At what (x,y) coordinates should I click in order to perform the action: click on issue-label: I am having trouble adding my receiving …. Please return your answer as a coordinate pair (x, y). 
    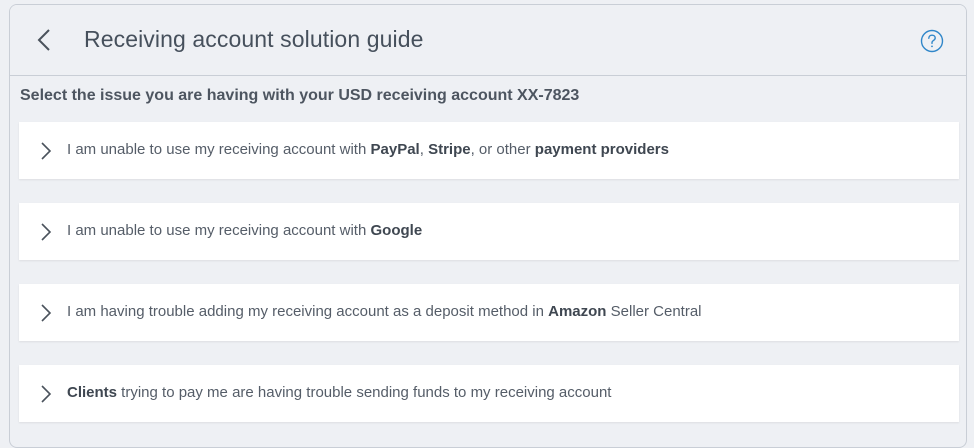
    Looking at the image, I should click on (384, 311).